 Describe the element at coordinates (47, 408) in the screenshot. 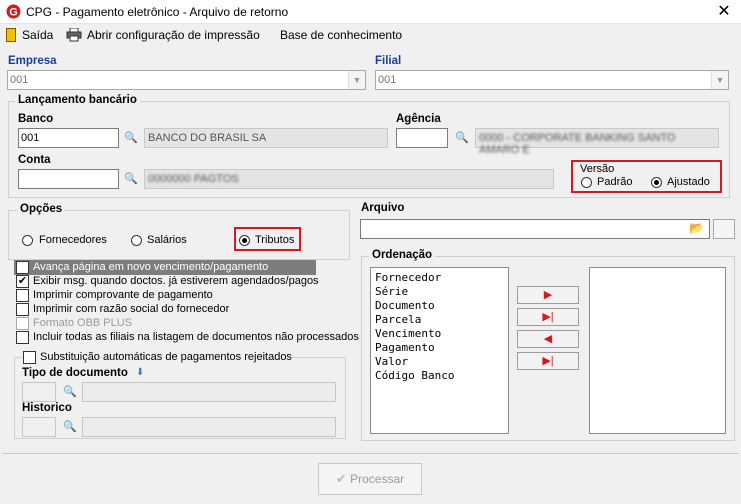

I see `historico-label: Historico` at that location.